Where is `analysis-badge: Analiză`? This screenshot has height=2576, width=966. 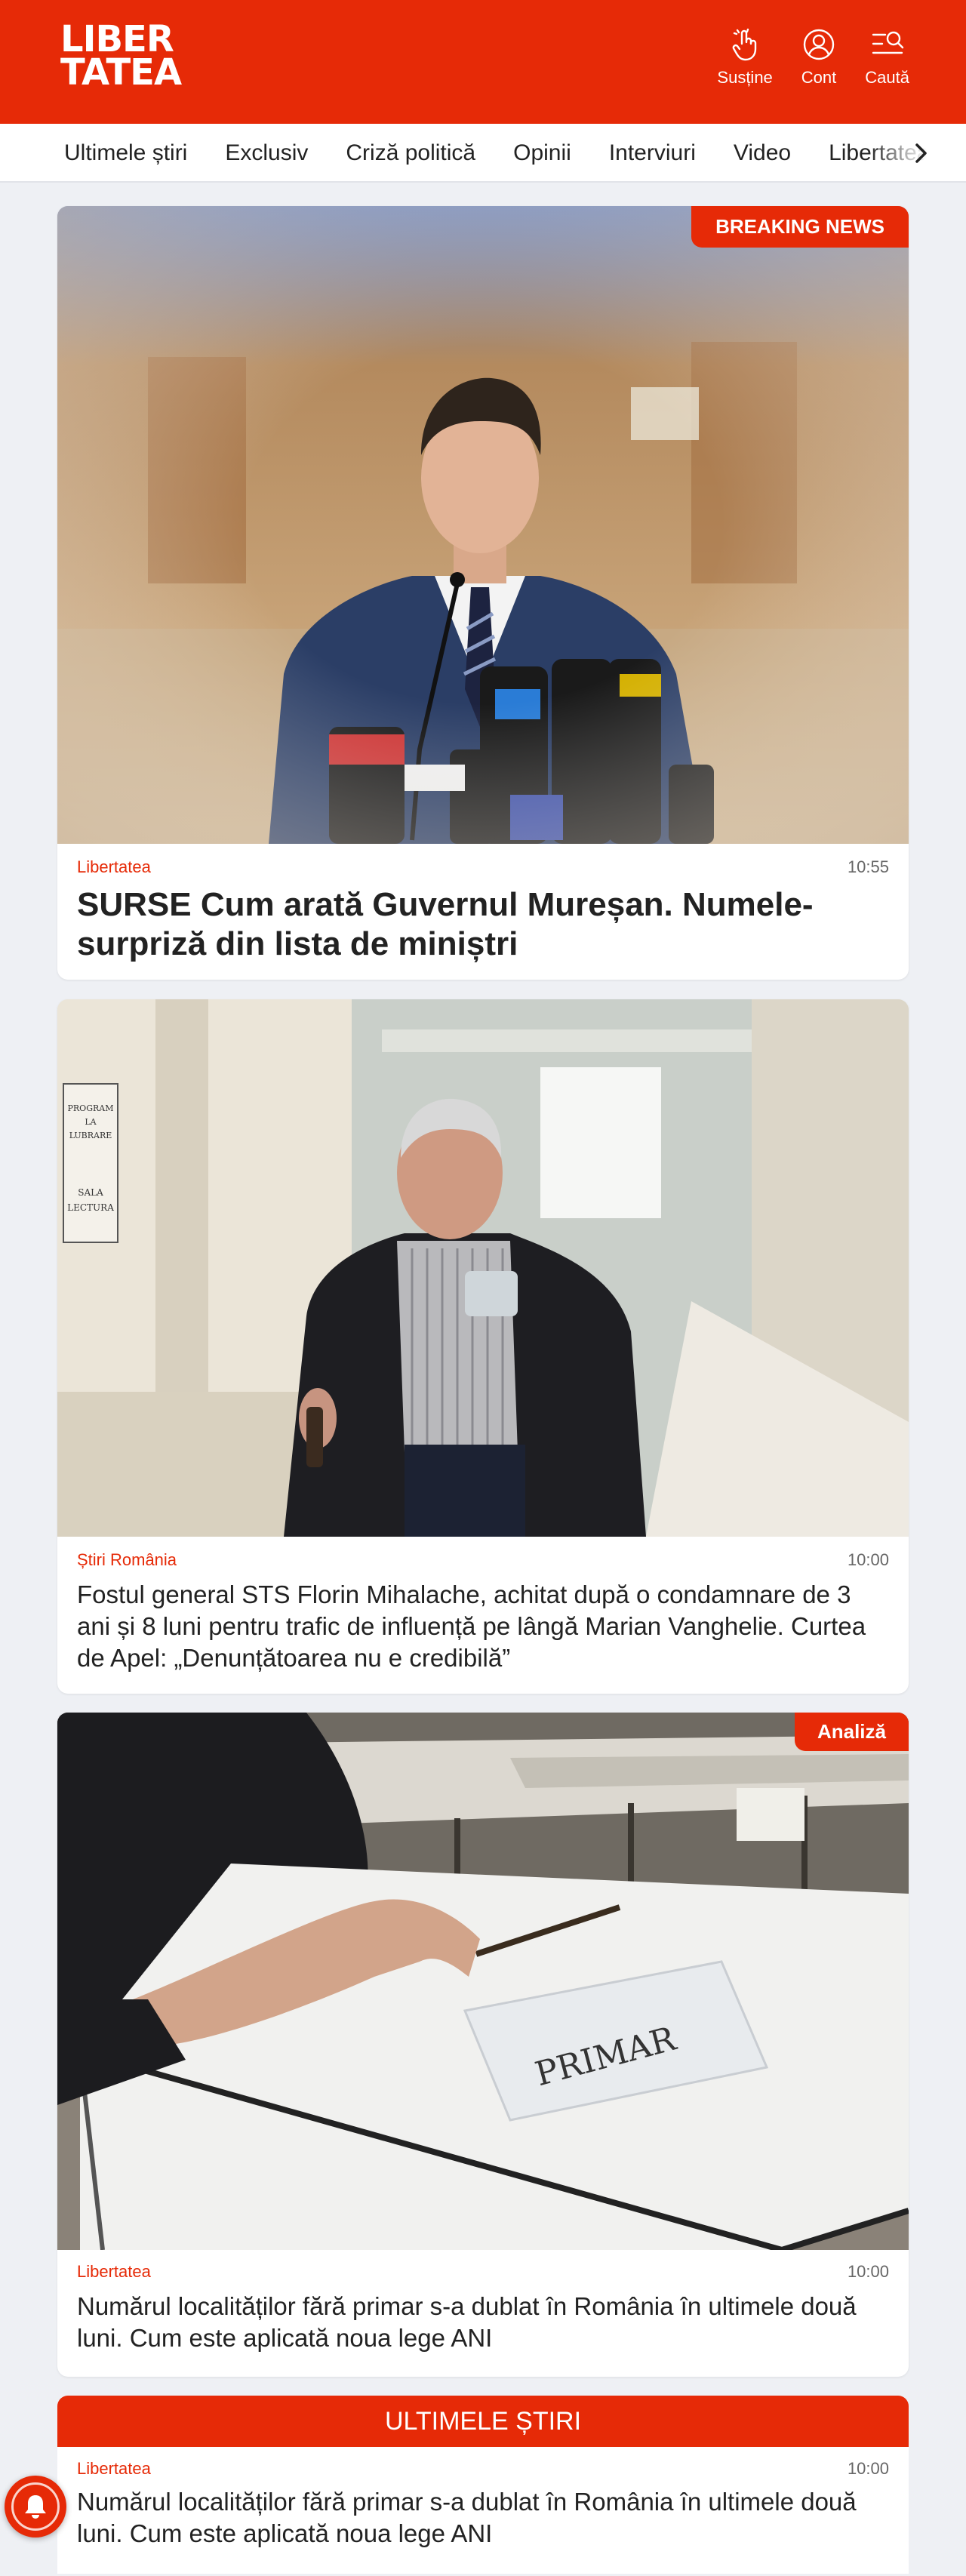 analysis-badge: Analiză is located at coordinates (851, 1732).